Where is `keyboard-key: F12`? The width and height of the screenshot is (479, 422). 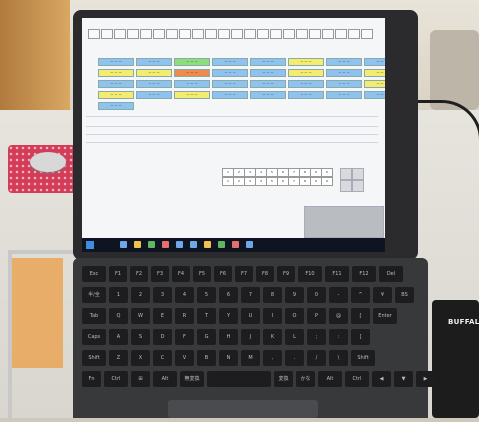 keyboard-key: F12 is located at coordinates (364, 274).